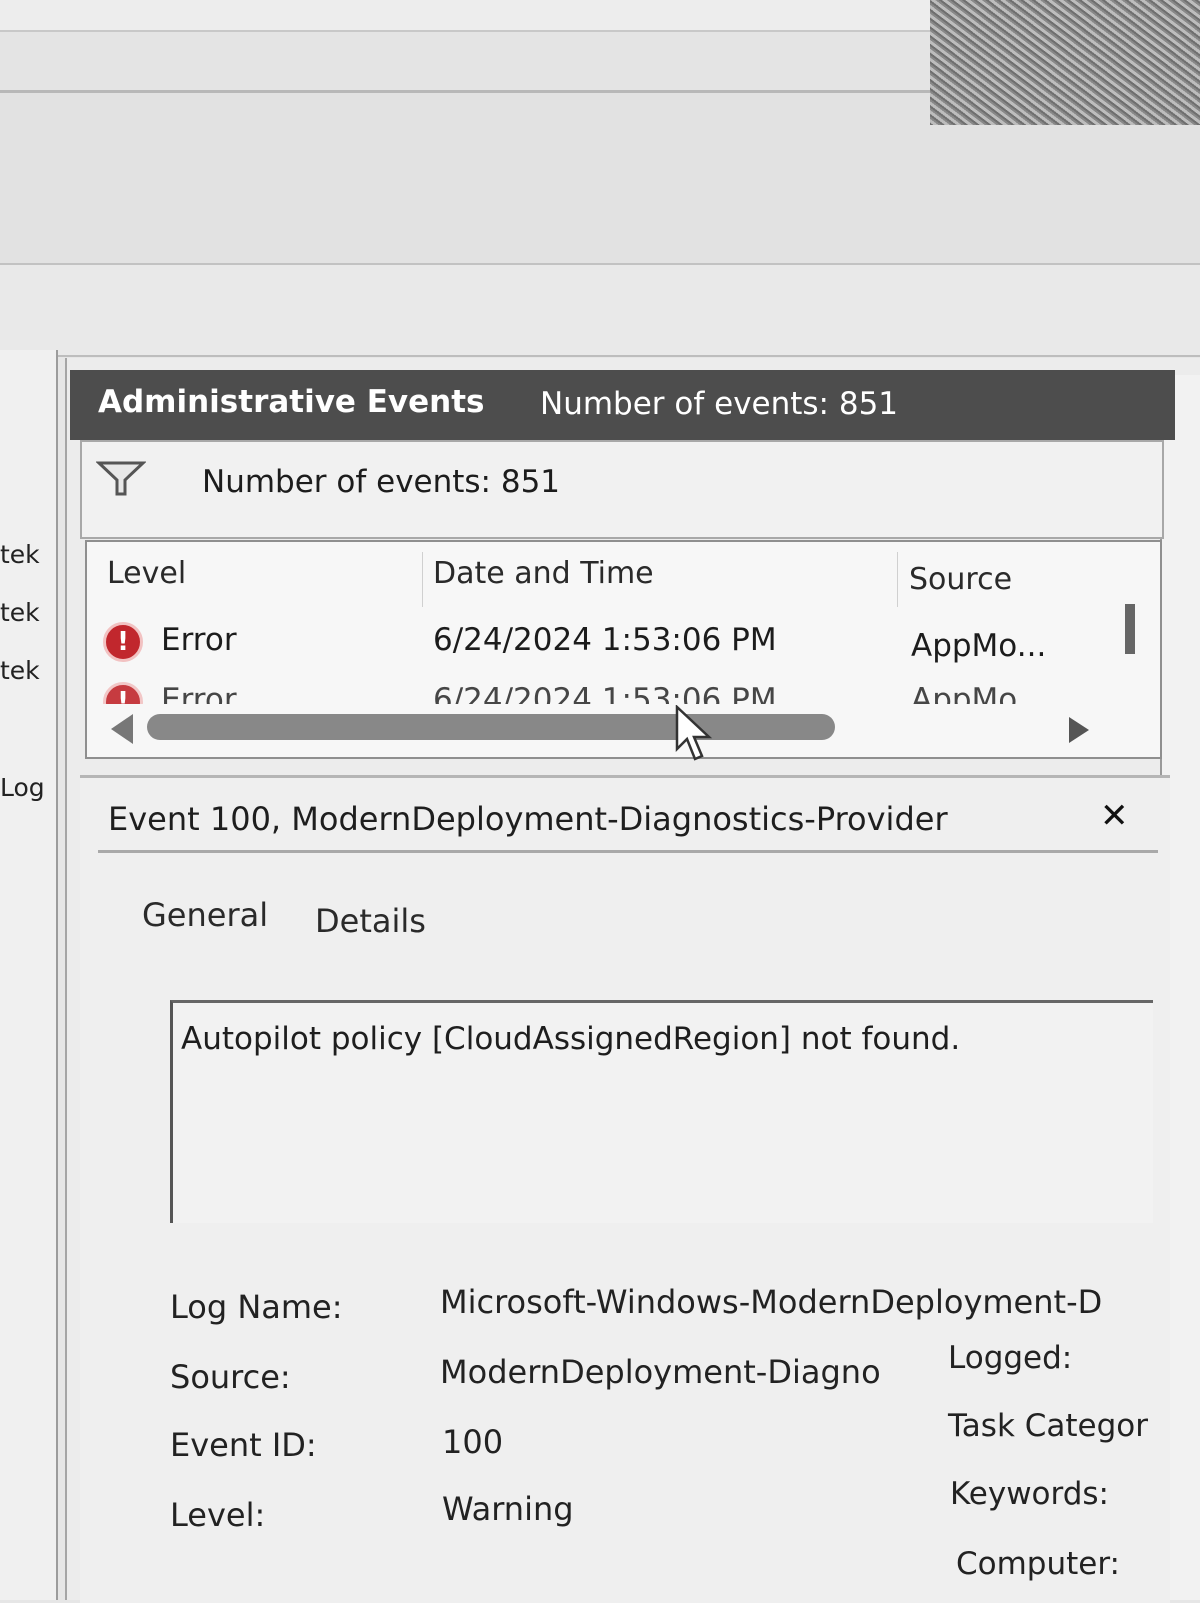 The height and width of the screenshot is (1603, 1200). What do you see at coordinates (660, 1372) in the screenshot?
I see `prop-value-source: ModernDeployment-Diagno` at bounding box center [660, 1372].